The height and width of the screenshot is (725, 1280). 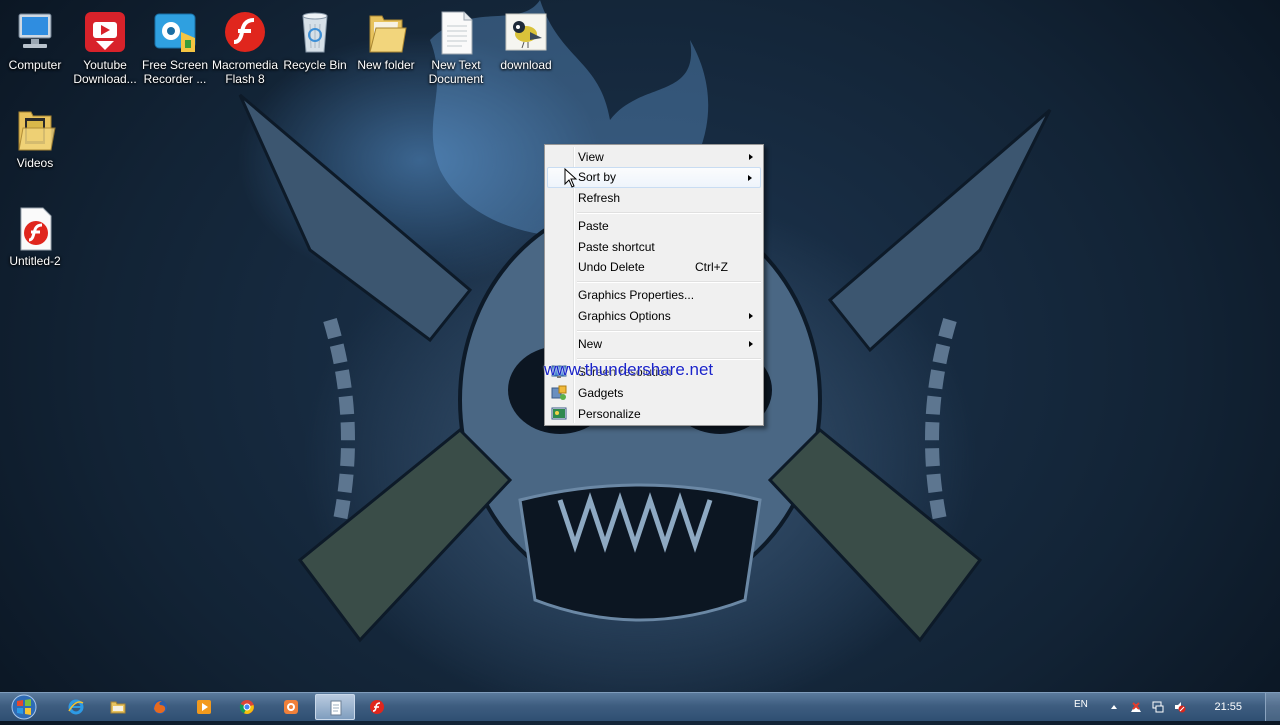 I want to click on desktop-icon-label: download, so click(x=526, y=65).